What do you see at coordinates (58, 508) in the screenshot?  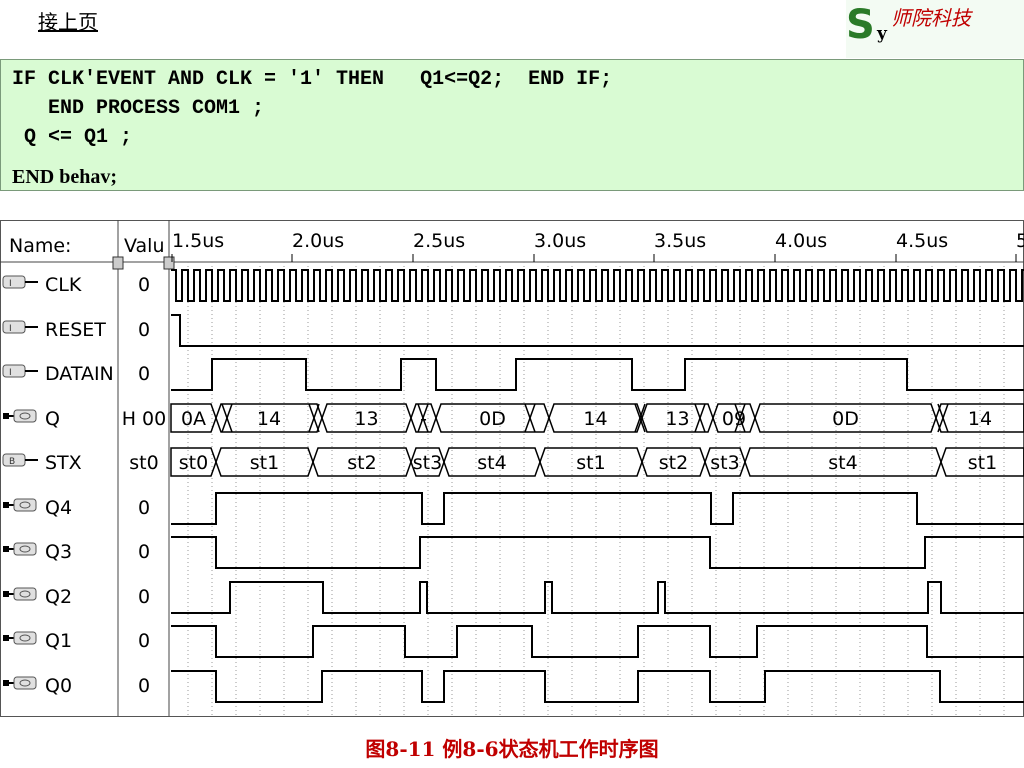 I see `signal-name: Q4` at bounding box center [58, 508].